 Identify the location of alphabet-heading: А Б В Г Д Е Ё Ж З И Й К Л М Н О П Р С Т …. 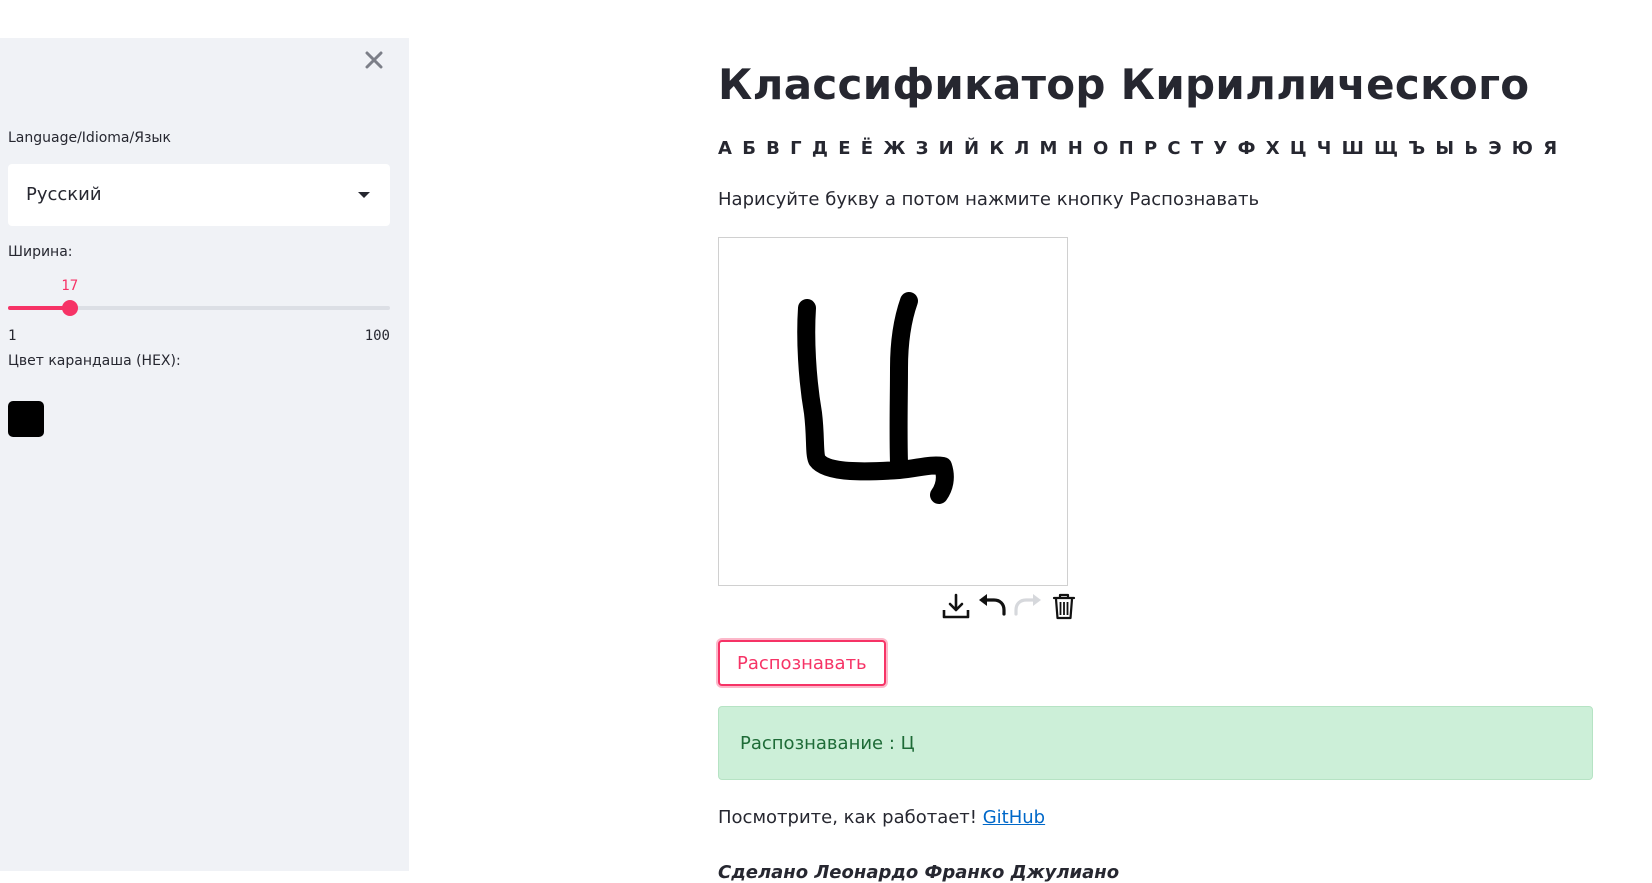
(1139, 148).